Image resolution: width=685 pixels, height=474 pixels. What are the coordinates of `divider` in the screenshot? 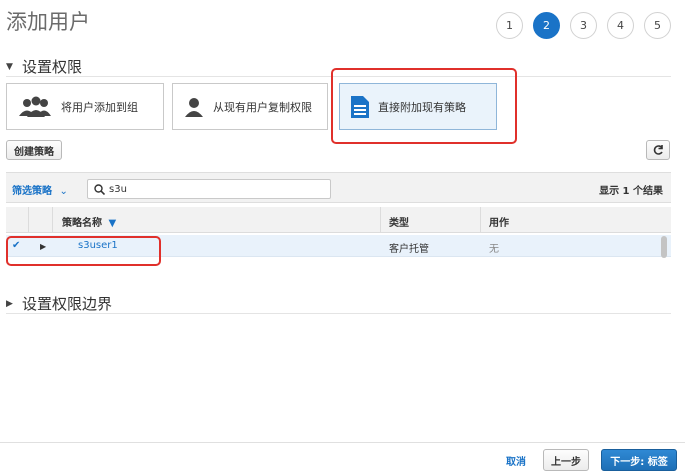 It's located at (338, 313).